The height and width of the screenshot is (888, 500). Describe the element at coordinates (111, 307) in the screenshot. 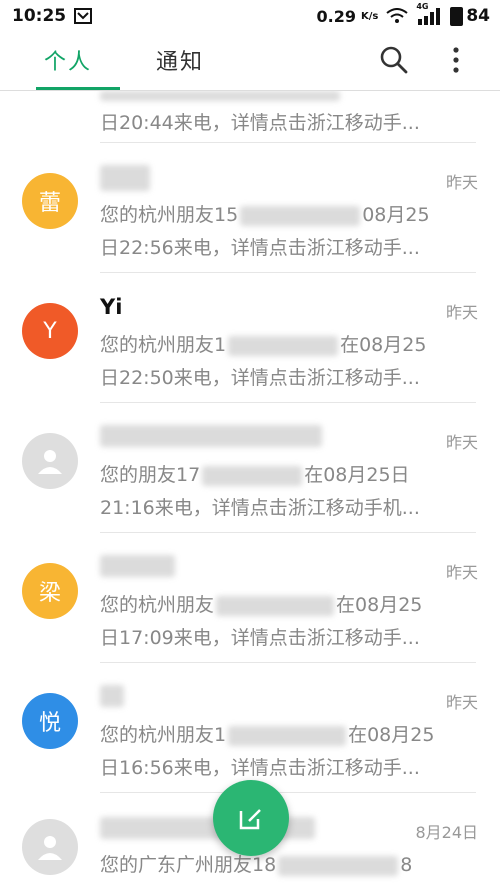

I see `contact-name: Yi` at that location.